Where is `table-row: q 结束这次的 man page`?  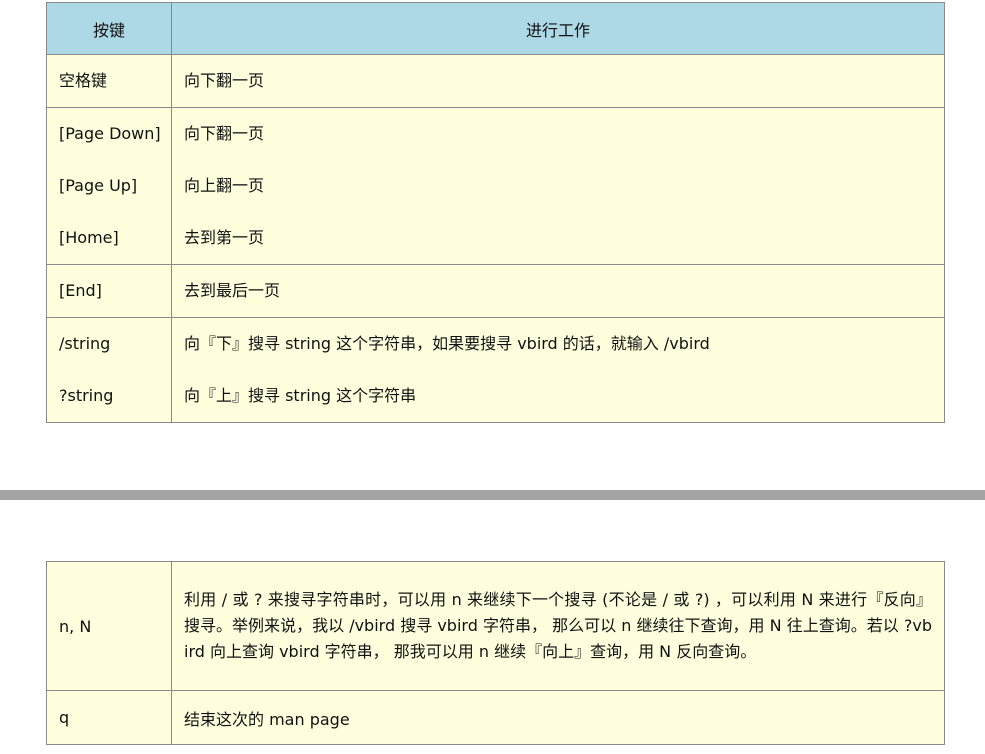 table-row: q 结束这次的 man page is located at coordinates (495, 717).